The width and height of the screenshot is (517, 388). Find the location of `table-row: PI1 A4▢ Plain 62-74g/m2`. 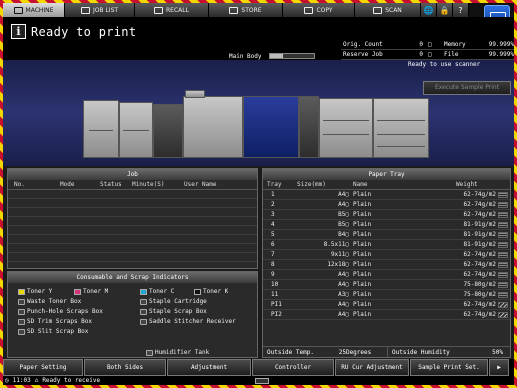

table-row: PI1 A4▢ Plain 62-74g/m2 is located at coordinates (386, 305).